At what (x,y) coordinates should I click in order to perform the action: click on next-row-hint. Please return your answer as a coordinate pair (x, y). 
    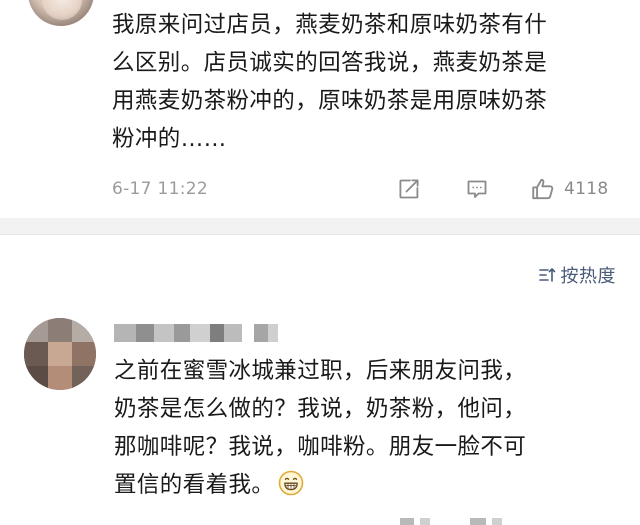
    Looking at the image, I should click on (480, 520).